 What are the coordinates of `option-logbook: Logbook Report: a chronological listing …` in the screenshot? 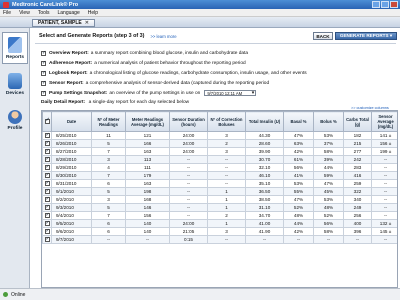 It's located at (218, 73).